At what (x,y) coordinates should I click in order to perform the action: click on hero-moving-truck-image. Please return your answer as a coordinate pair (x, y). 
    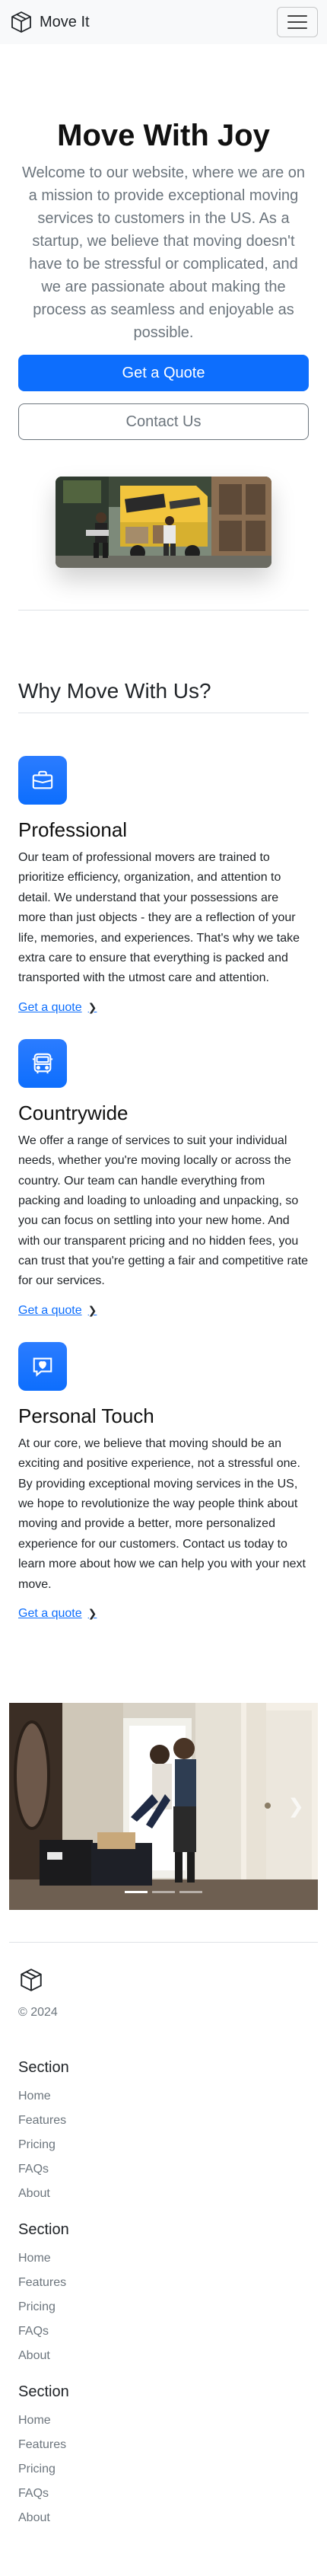
    Looking at the image, I should click on (163, 523).